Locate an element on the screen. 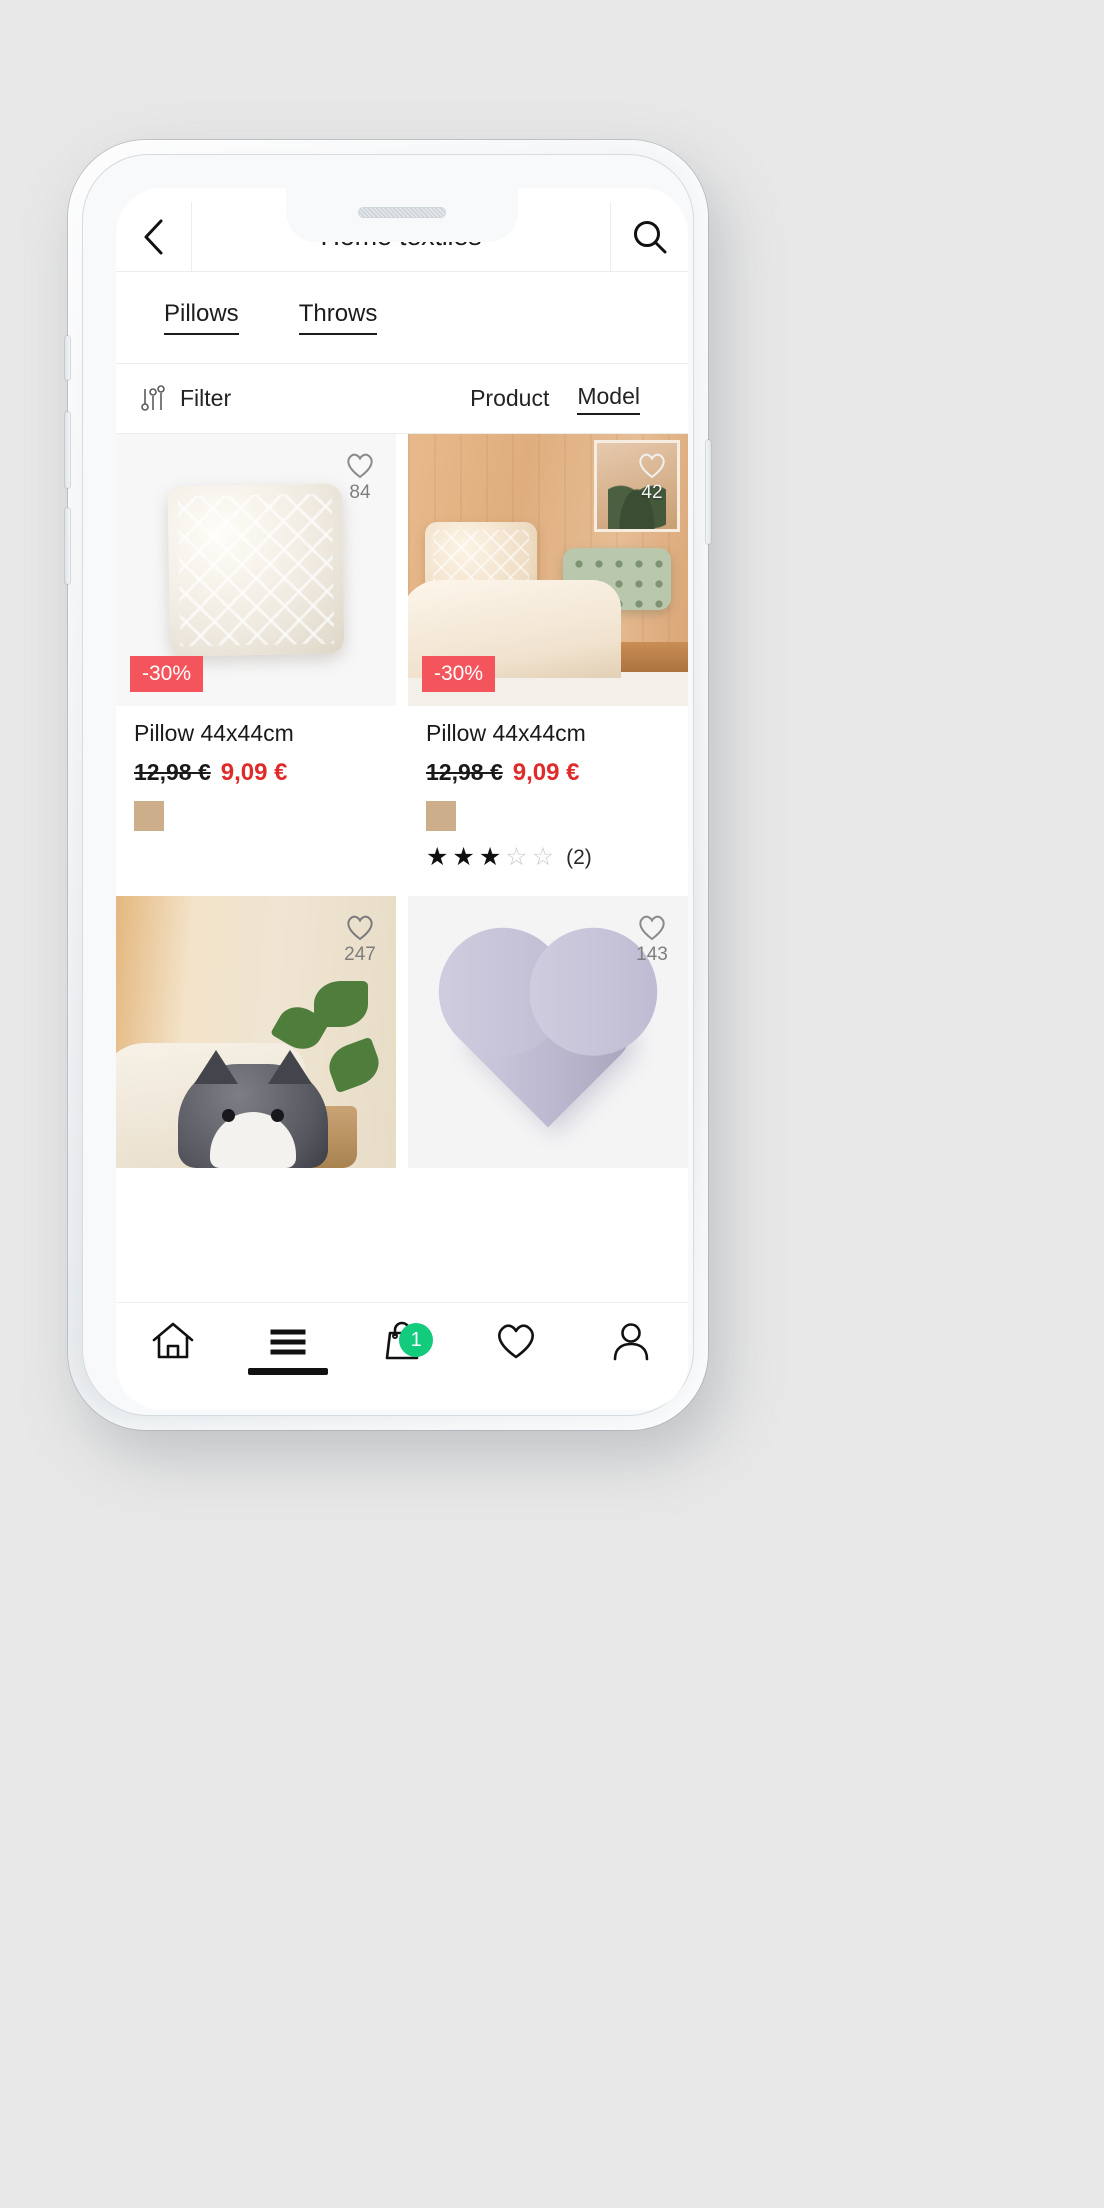 The image size is (1104, 2208). volume-up-button is located at coordinates (67, 450).